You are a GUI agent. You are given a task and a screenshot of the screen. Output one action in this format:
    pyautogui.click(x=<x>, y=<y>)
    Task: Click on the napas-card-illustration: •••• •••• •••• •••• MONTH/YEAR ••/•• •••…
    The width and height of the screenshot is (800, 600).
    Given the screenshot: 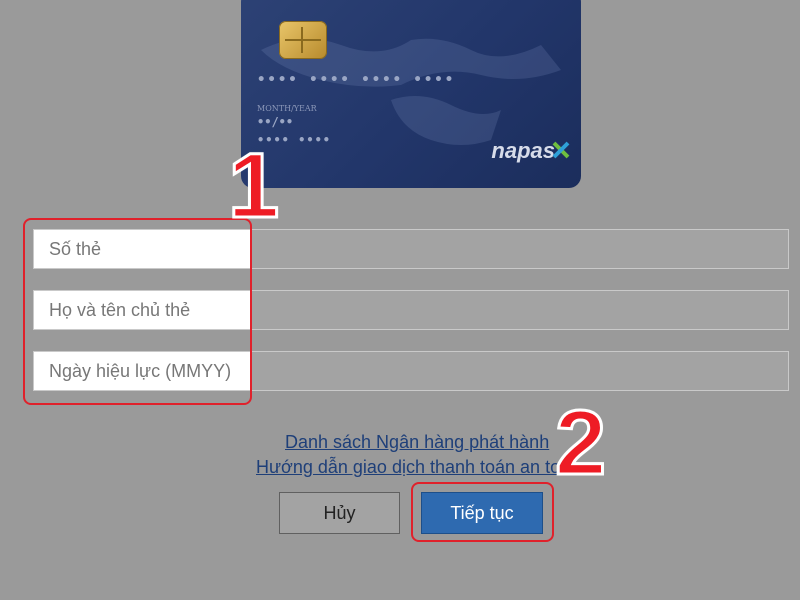 What is the action you would take?
    pyautogui.click(x=411, y=94)
    